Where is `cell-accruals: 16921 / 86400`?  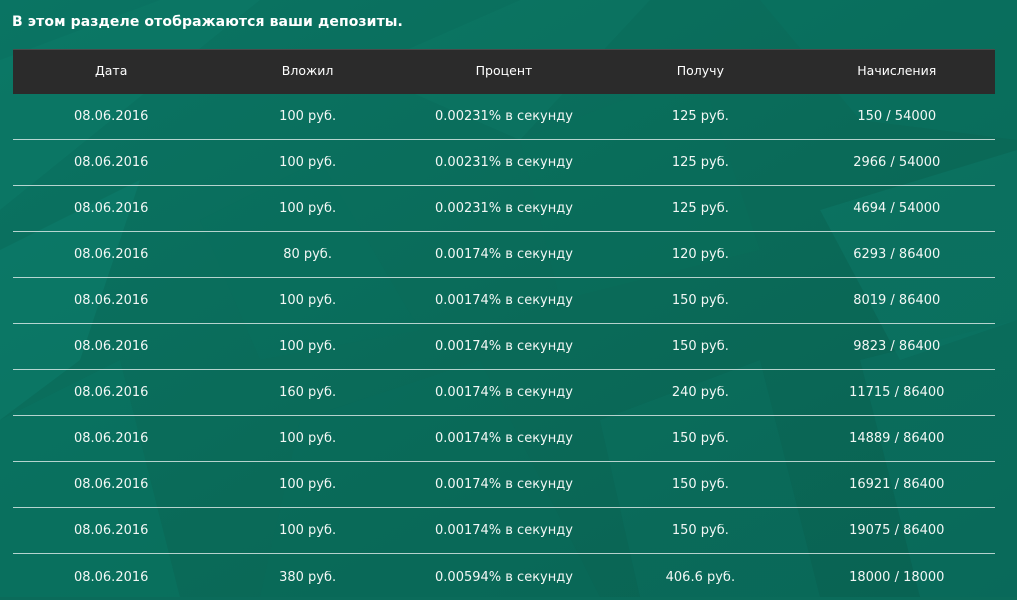 cell-accruals: 16921 / 86400 is located at coordinates (897, 484).